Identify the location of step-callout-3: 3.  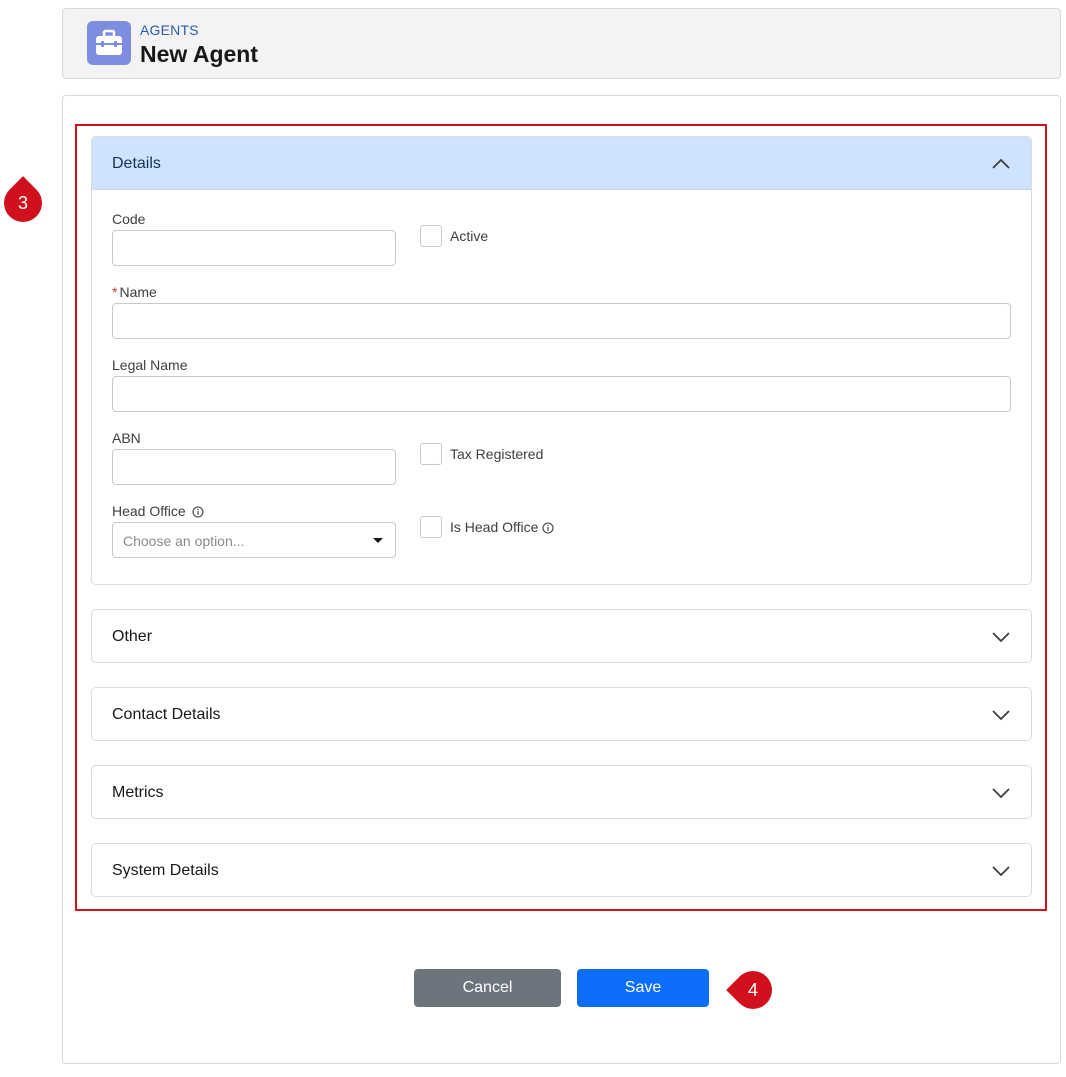
(25, 203).